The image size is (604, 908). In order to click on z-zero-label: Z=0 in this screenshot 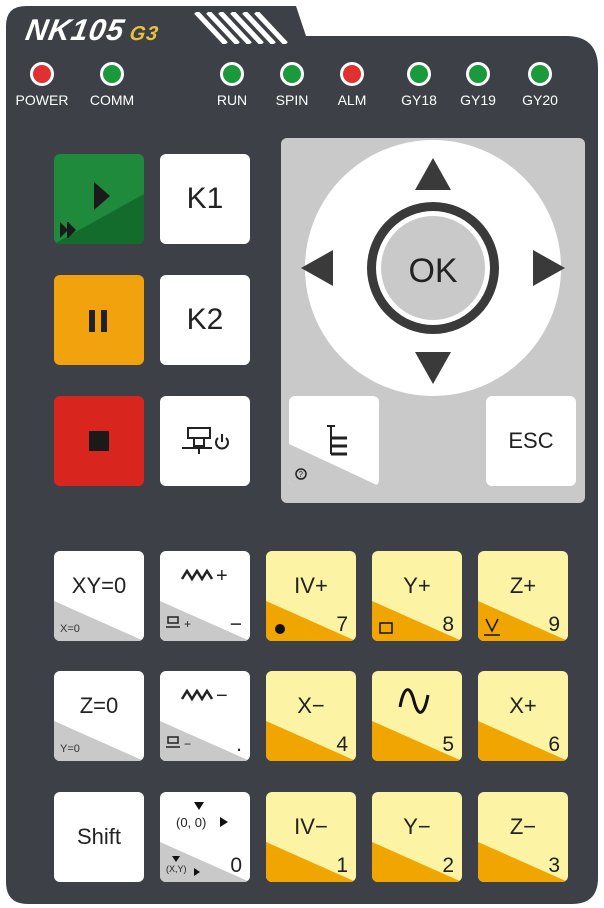, I will do `click(99, 705)`.